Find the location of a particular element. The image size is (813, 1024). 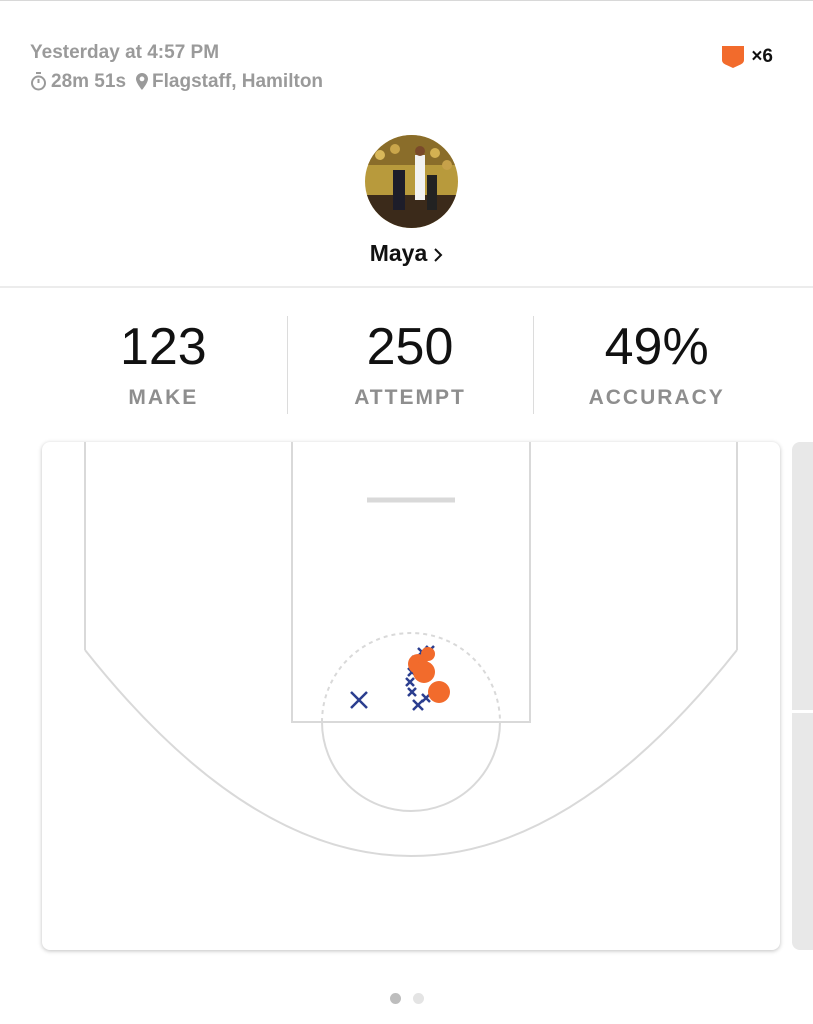

player-name: Maya is located at coordinates (398, 253).